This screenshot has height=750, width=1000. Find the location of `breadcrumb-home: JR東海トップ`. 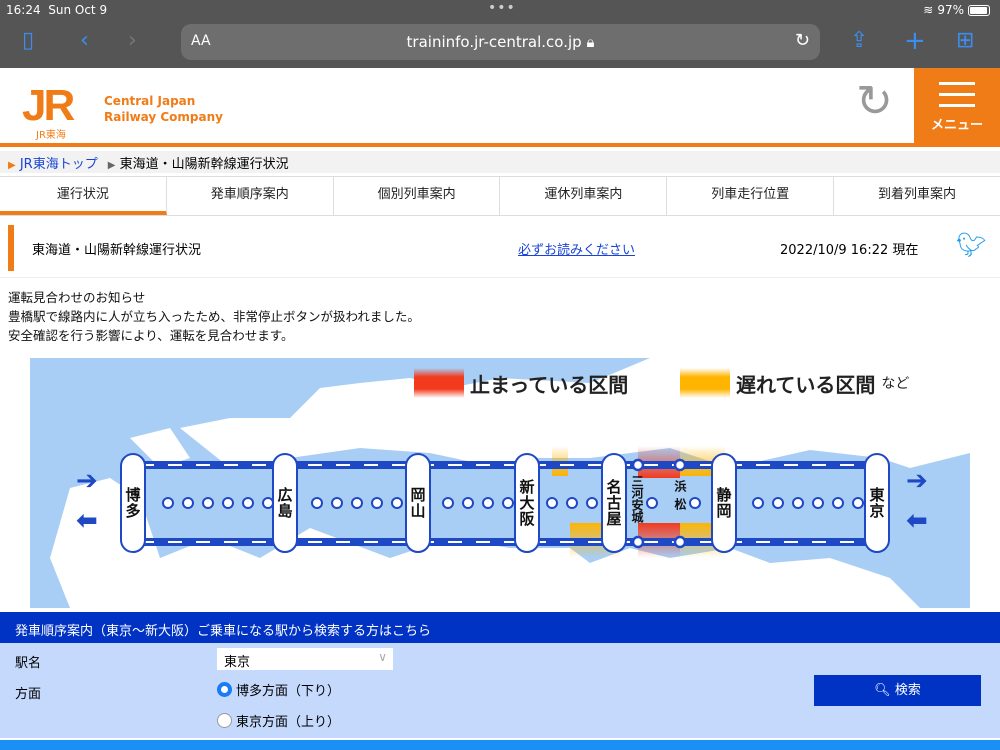

breadcrumb-home: JR東海トップ is located at coordinates (59, 164).